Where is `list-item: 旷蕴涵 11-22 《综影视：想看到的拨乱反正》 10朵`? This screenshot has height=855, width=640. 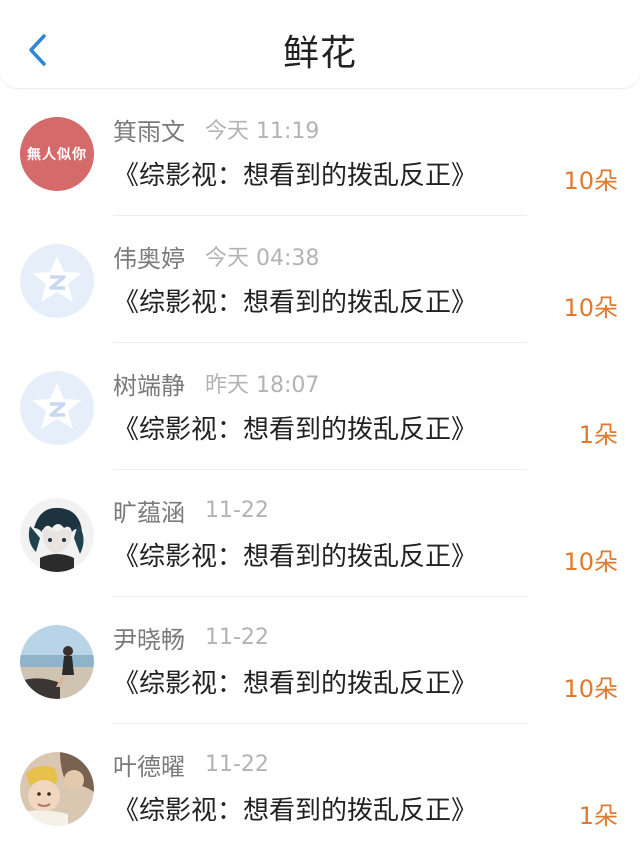
list-item: 旷蕴涵 11-22 《综影视：想看到的拨乱反正》 10朵 is located at coordinates (320, 533).